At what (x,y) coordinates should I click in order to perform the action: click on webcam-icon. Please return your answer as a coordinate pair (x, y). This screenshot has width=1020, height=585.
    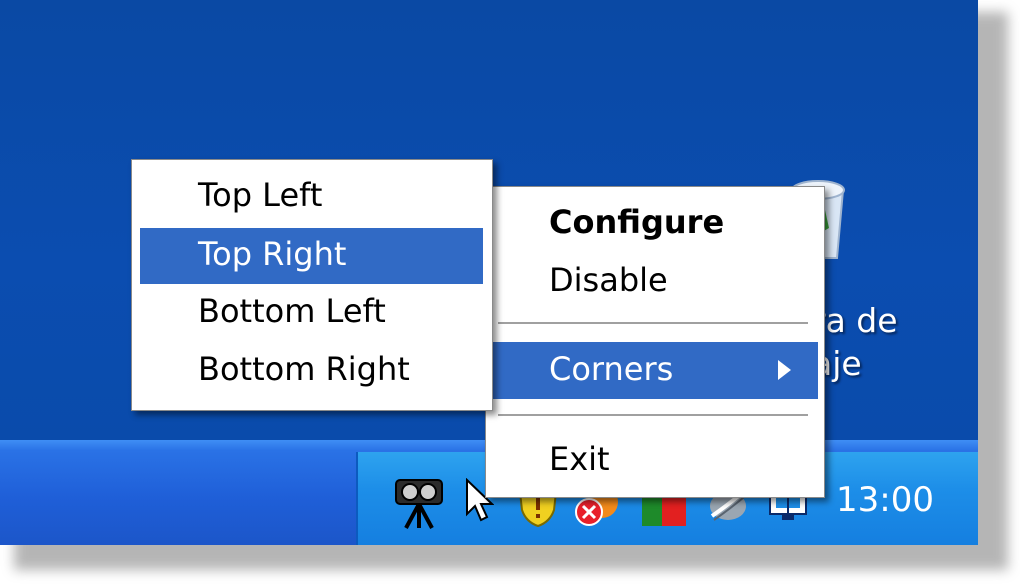
    Looking at the image, I should click on (419, 502).